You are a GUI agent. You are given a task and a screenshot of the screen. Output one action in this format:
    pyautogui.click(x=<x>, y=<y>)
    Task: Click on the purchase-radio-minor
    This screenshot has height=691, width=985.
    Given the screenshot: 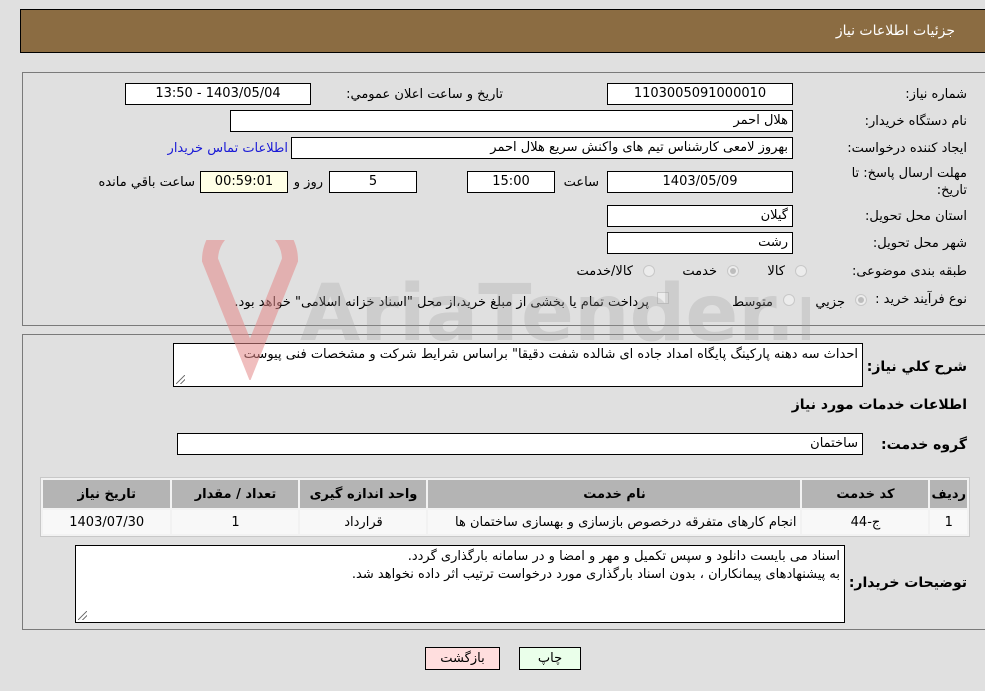 What is the action you would take?
    pyautogui.click(x=861, y=300)
    